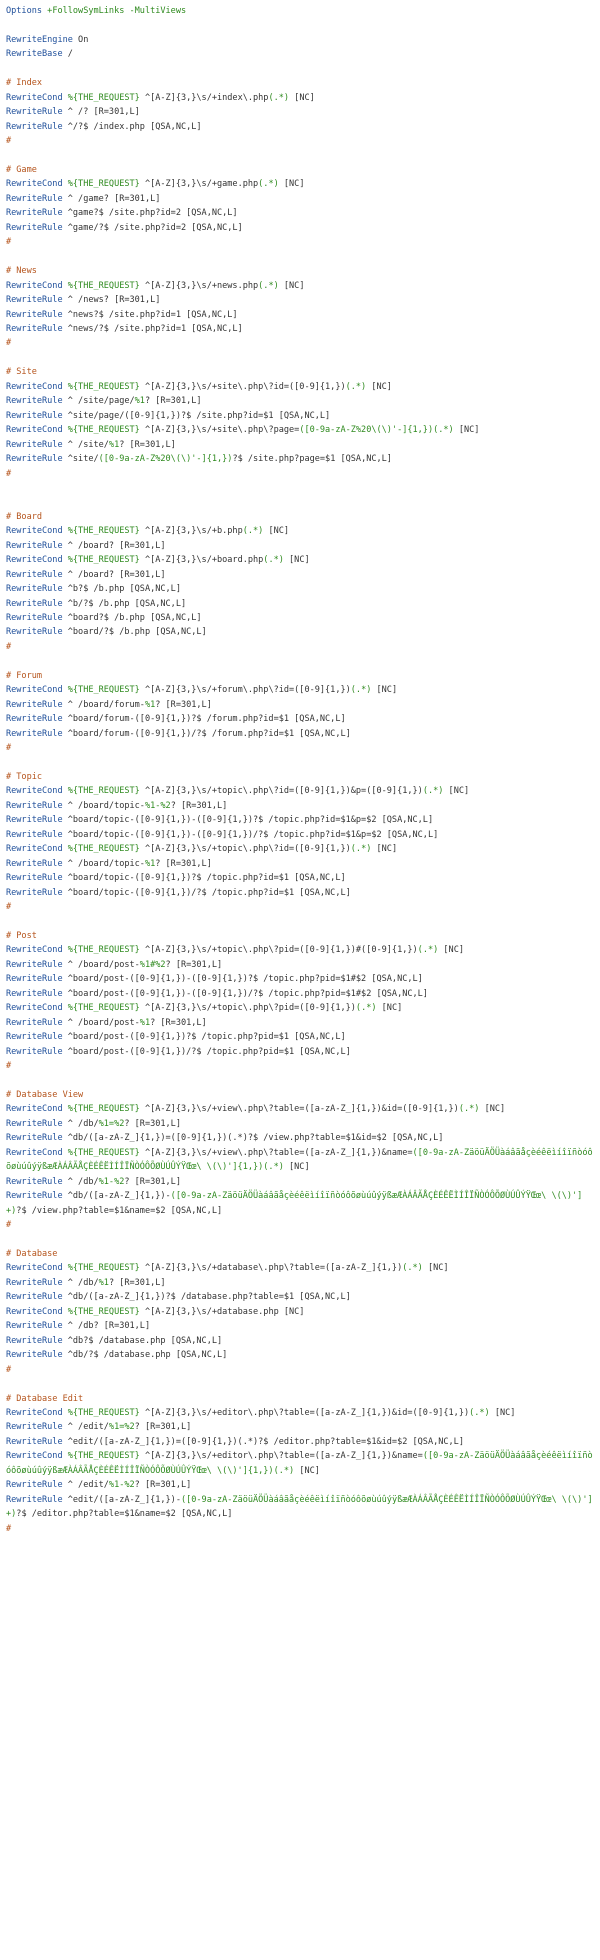 The height and width of the screenshot is (1960, 600). Describe the element at coordinates (300, 401) in the screenshot. I see `code-line: RewriteRule ^ /site/page/%1? [R=301,L]` at that location.